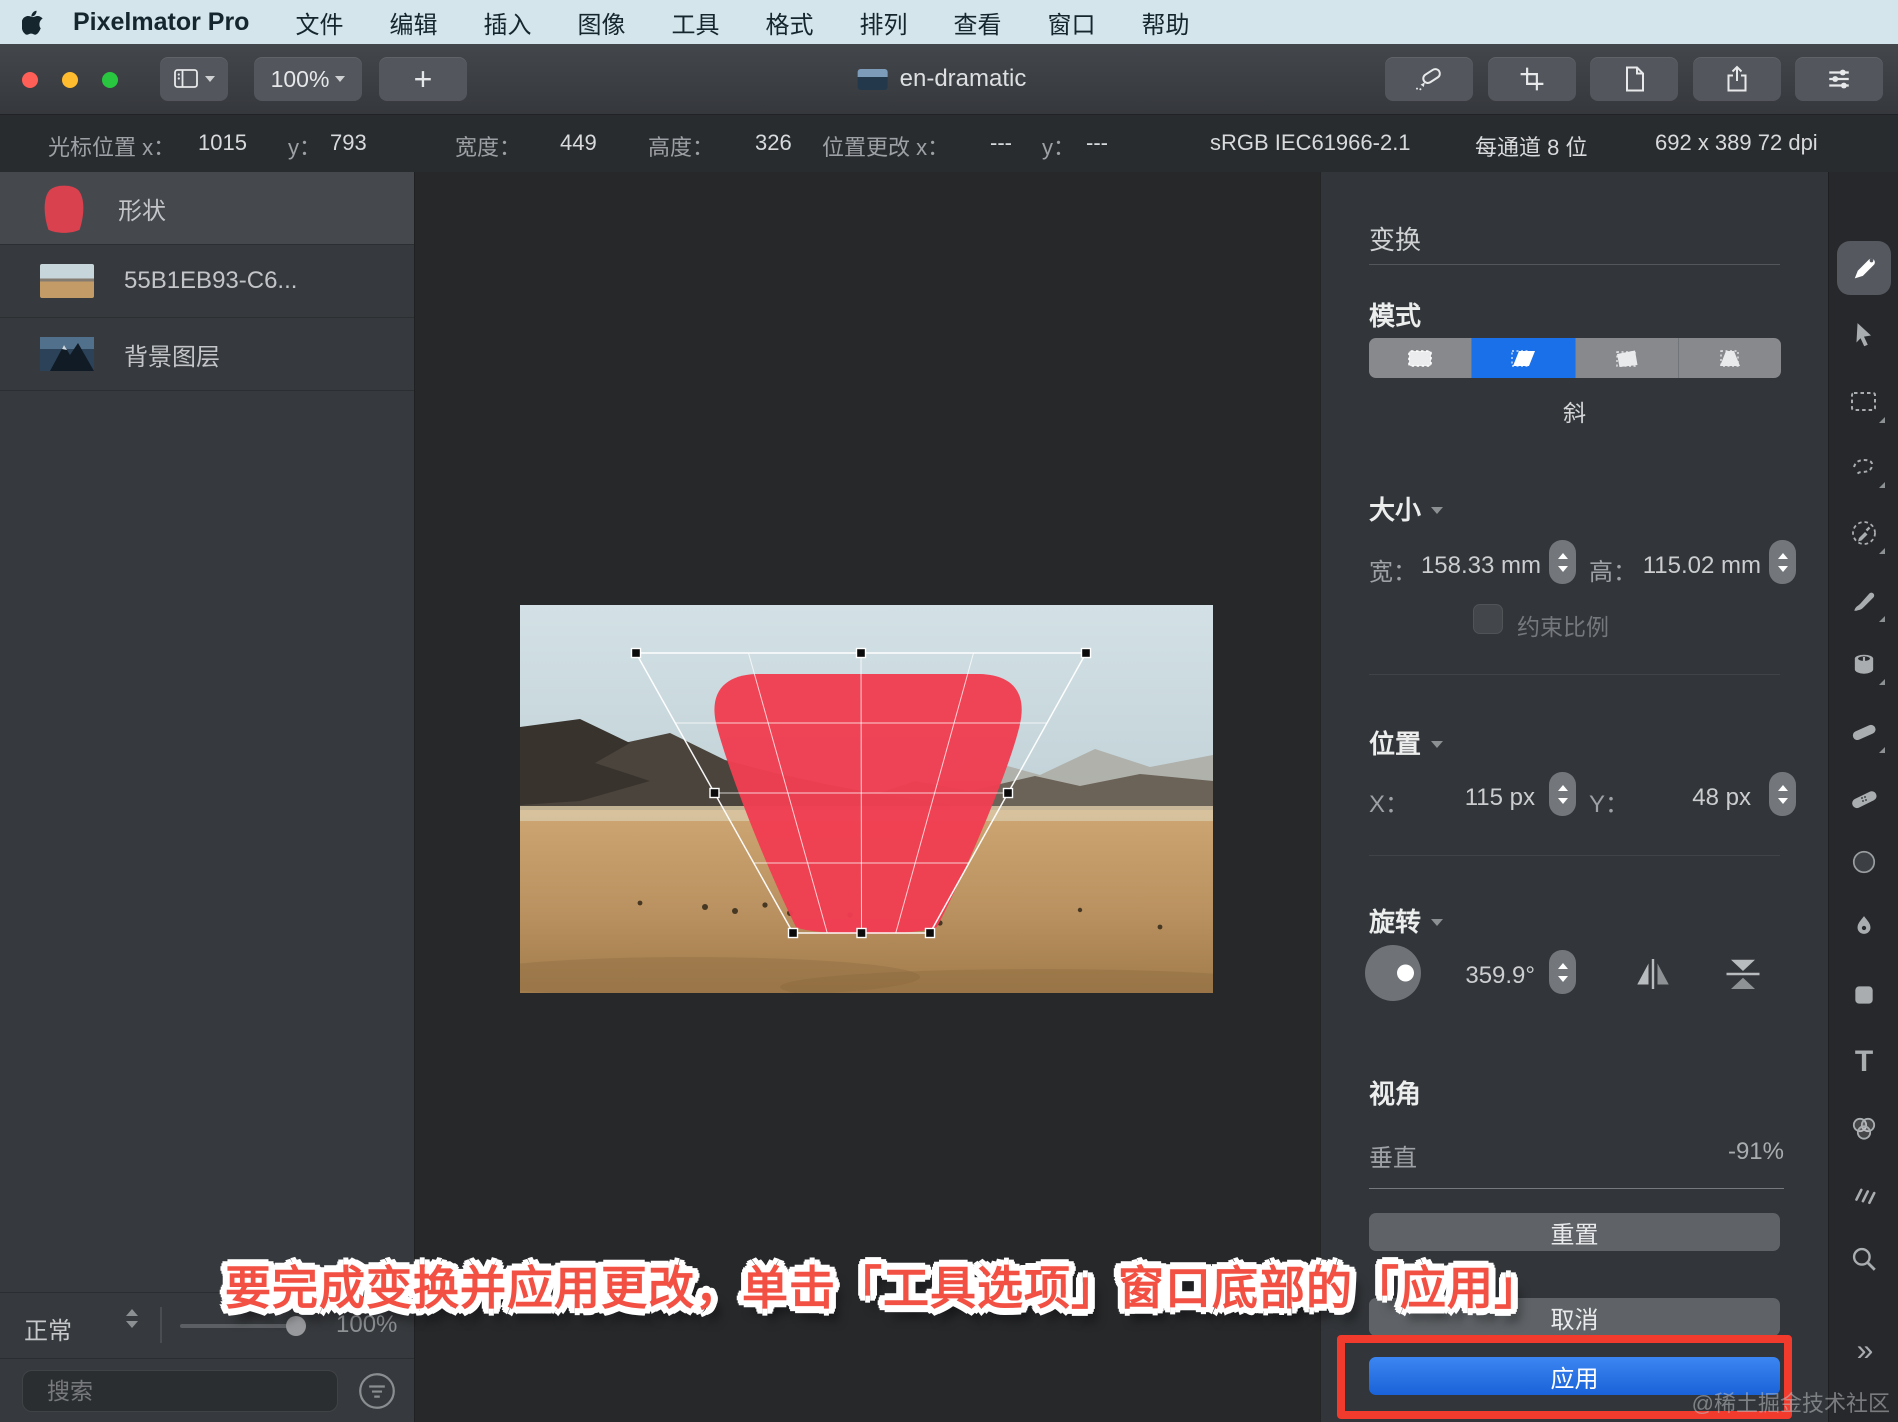 Image resolution: width=1898 pixels, height=1422 pixels. What do you see at coordinates (132, 1318) in the screenshot?
I see `blend-mode-stepper-icon` at bounding box center [132, 1318].